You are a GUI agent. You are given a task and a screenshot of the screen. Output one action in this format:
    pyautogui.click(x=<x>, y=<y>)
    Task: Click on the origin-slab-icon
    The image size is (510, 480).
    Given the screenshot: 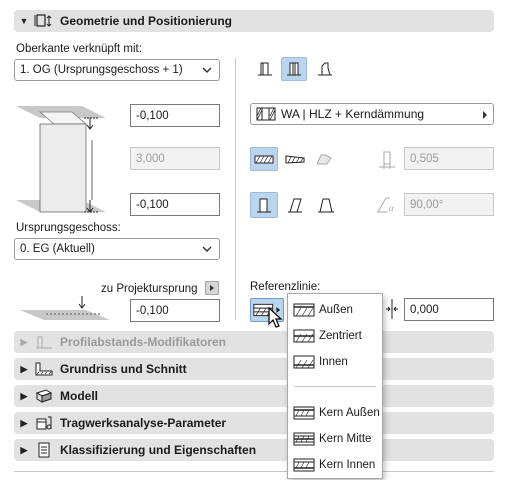 What is the action you would take?
    pyautogui.click(x=65, y=308)
    